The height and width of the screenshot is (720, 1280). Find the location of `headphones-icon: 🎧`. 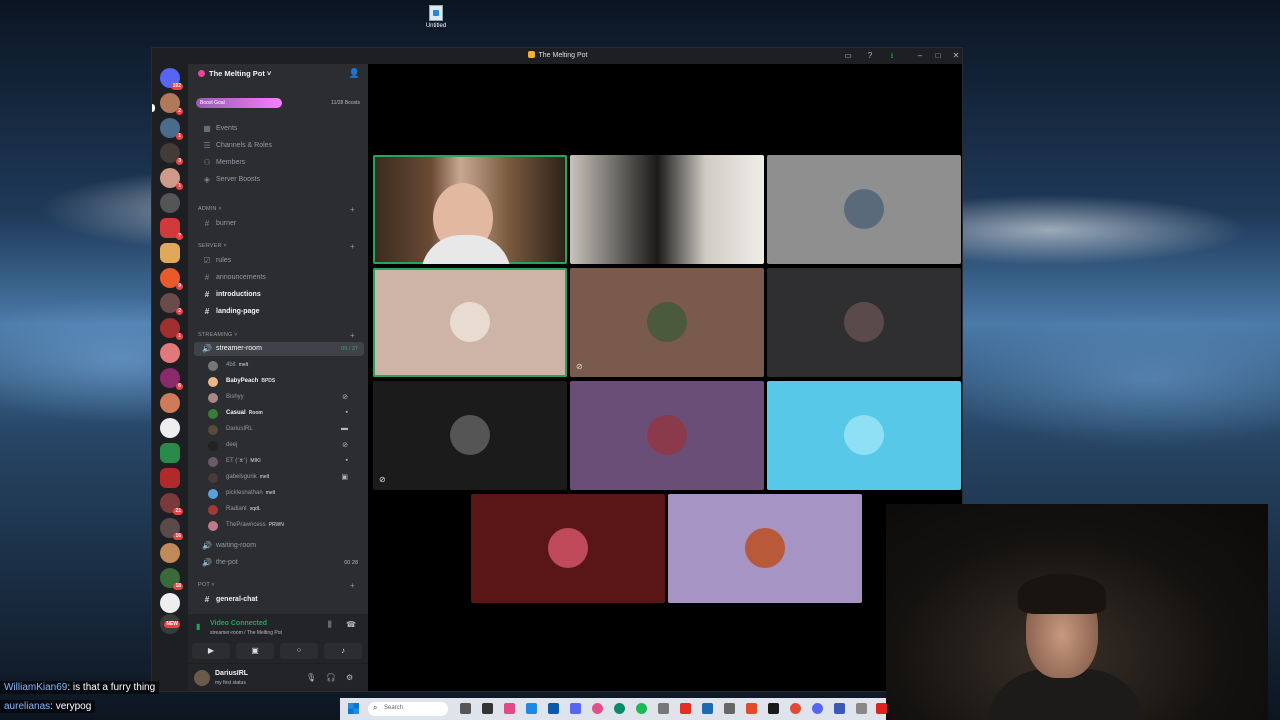

headphones-icon: 🎧 is located at coordinates (331, 677).